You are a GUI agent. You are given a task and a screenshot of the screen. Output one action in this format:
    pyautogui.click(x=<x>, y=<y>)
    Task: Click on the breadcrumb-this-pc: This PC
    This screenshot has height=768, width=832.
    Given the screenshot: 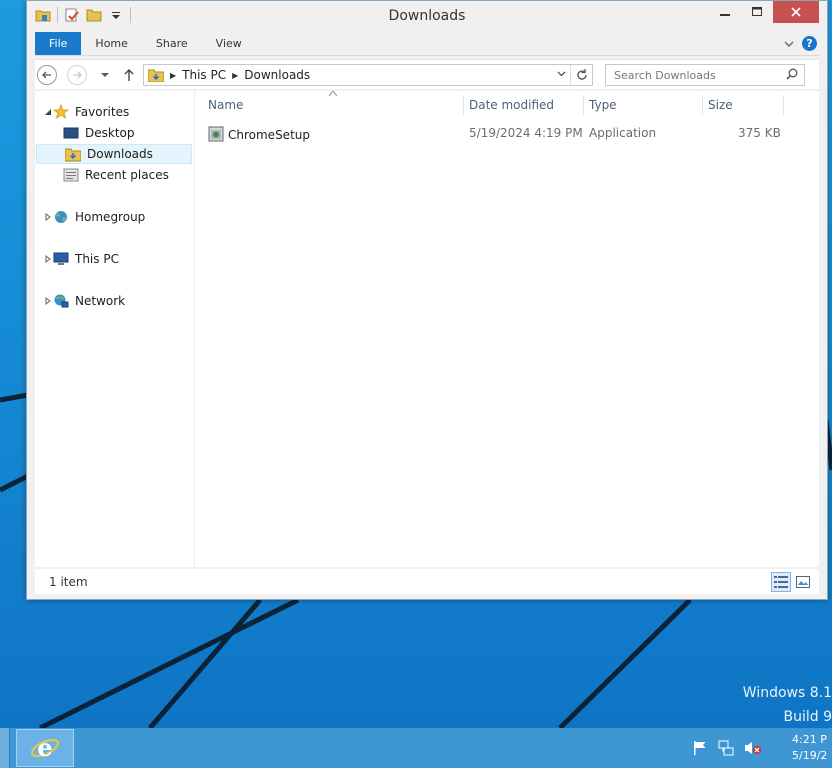 What is the action you would take?
    pyautogui.click(x=204, y=75)
    